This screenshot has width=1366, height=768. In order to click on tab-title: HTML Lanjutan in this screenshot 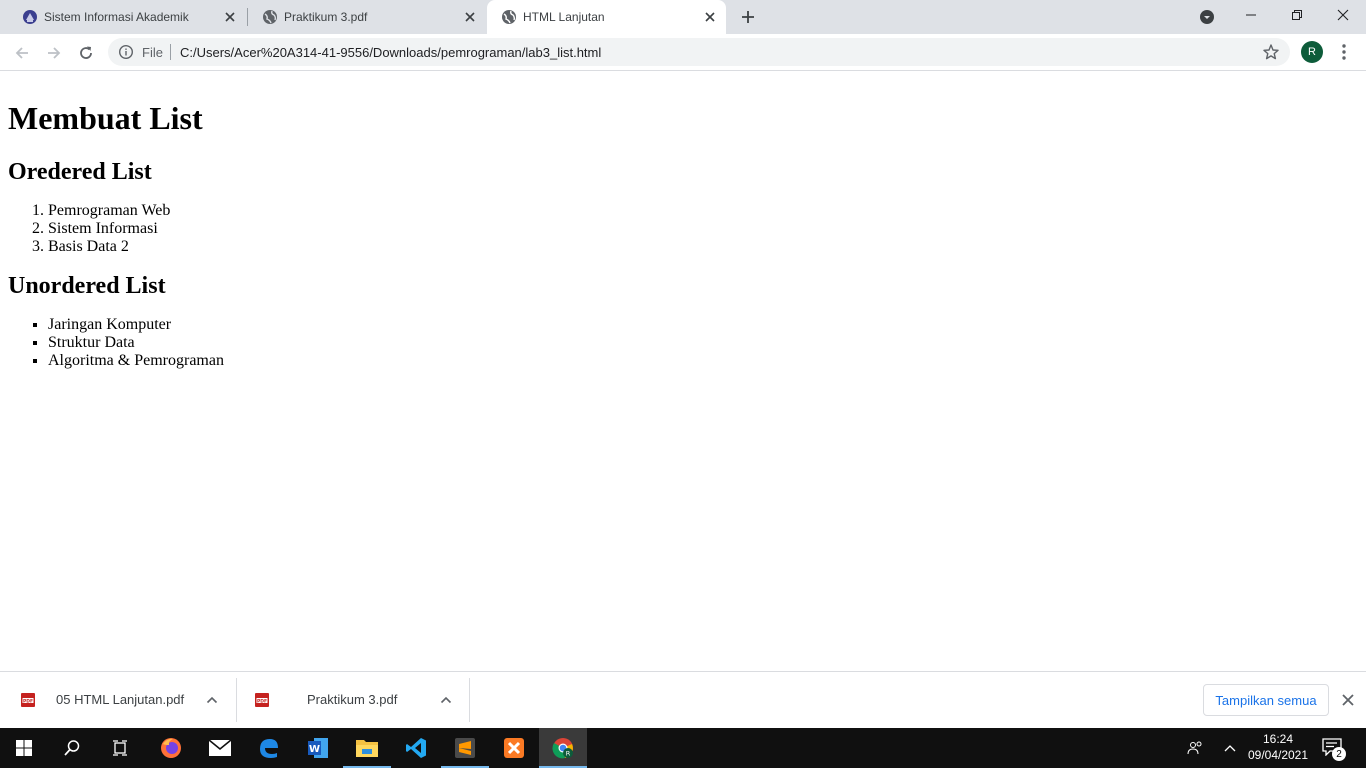, I will do `click(564, 17)`.